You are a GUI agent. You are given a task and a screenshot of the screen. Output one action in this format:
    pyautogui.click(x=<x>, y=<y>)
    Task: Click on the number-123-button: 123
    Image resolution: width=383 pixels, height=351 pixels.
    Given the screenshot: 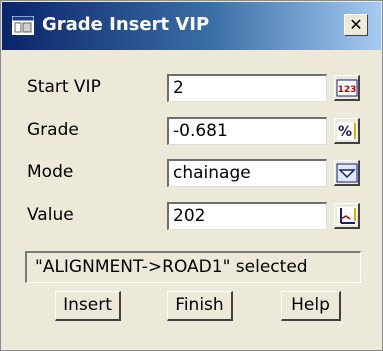 What is the action you would take?
    pyautogui.click(x=347, y=88)
    